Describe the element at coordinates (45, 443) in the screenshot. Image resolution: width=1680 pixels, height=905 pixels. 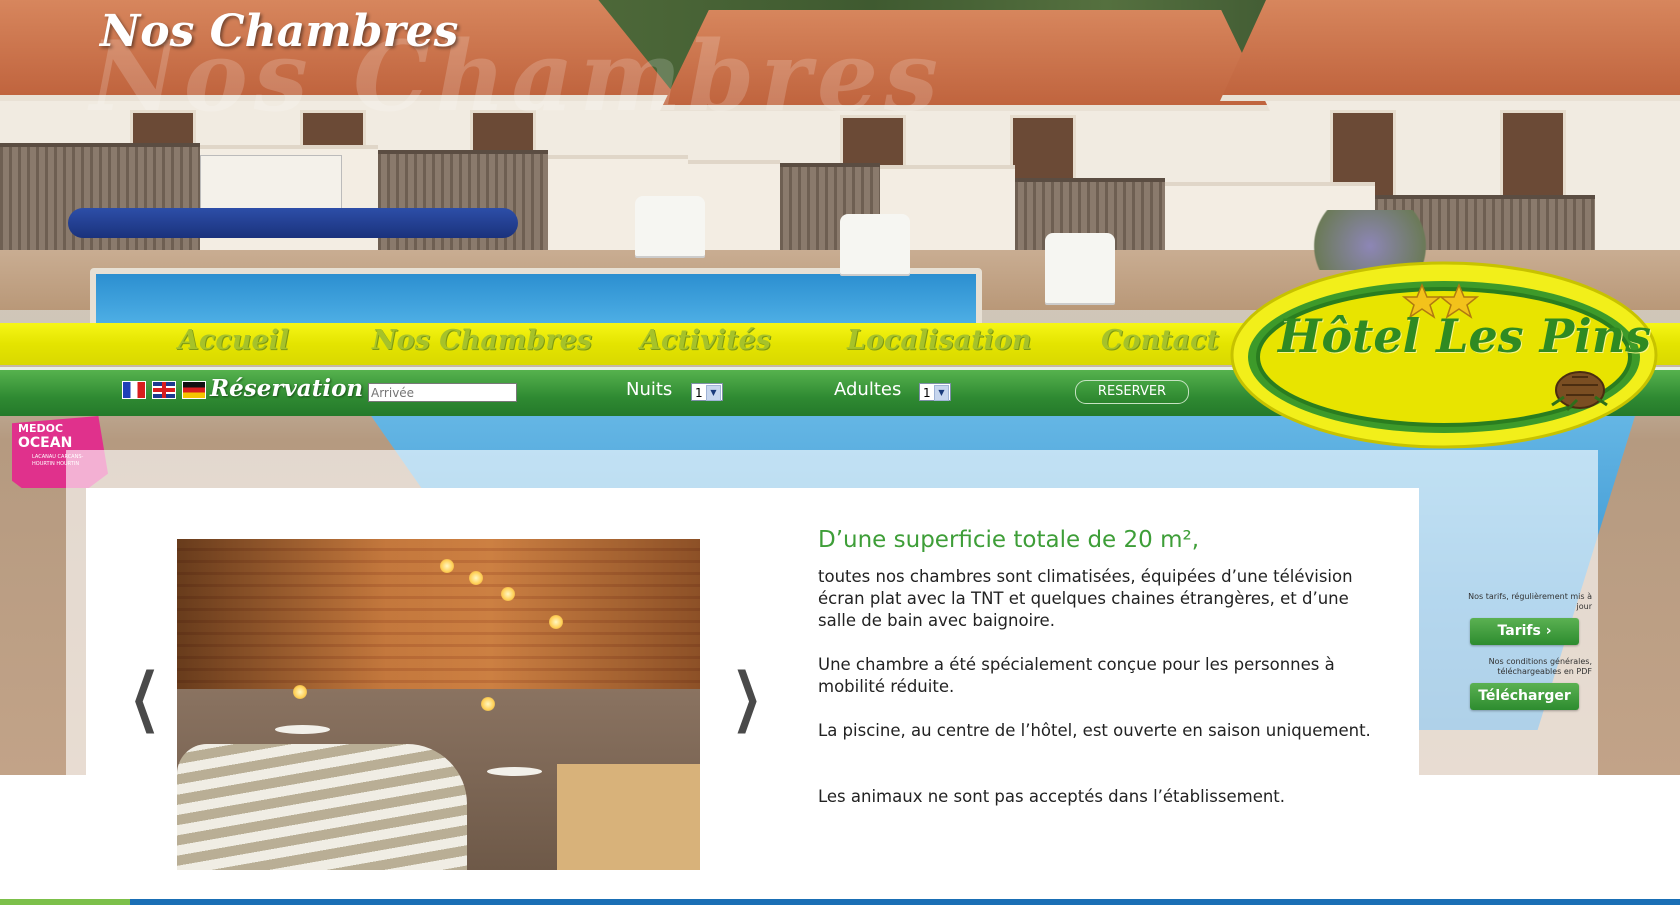
I see `badge-line2: OCEAN` at that location.